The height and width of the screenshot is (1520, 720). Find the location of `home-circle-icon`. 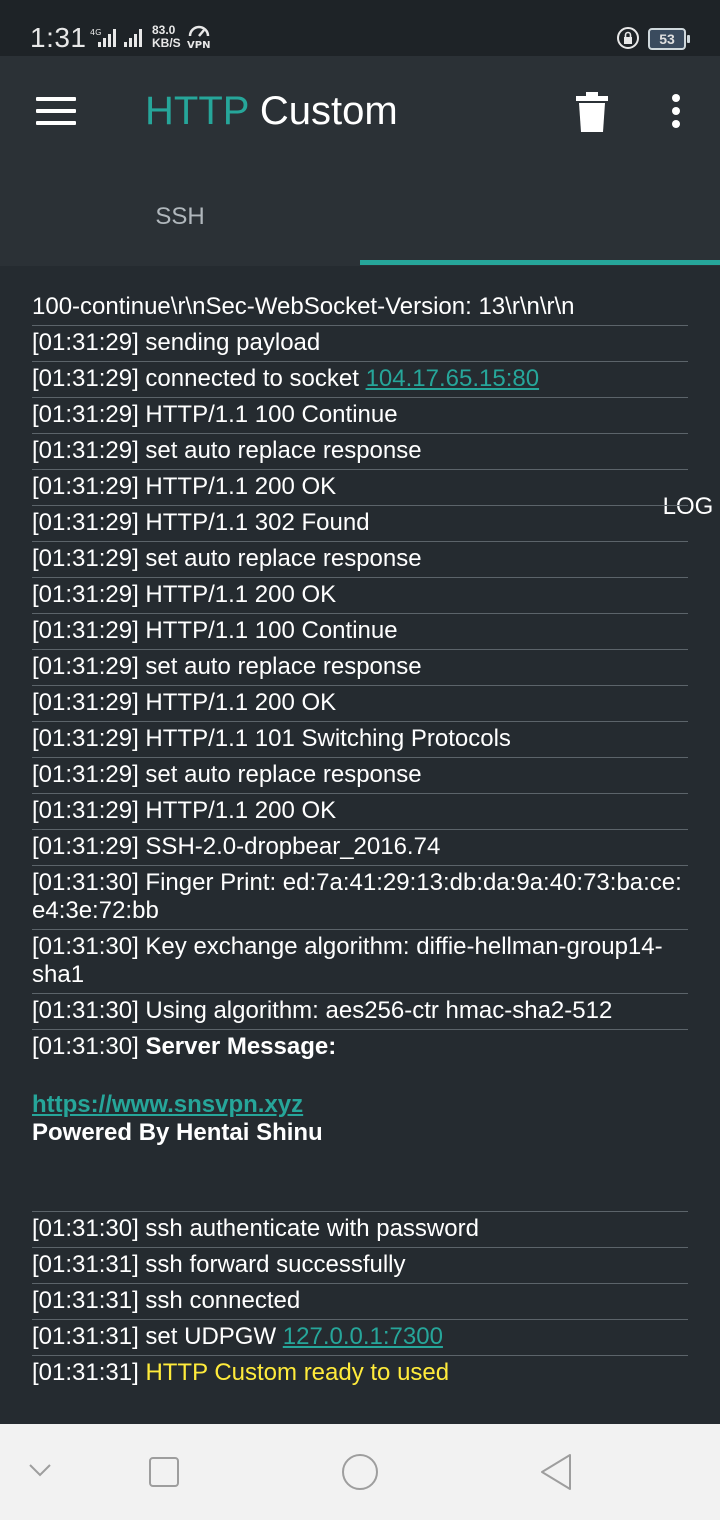

home-circle-icon is located at coordinates (360, 1472).